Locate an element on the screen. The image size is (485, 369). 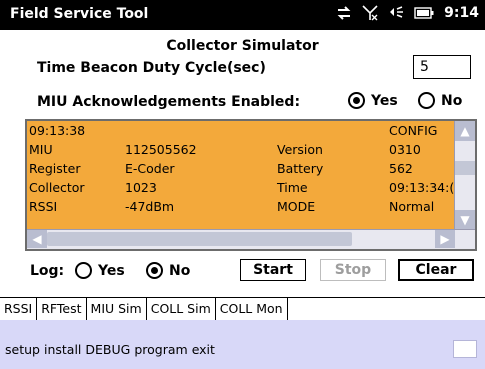
system-tray: 9:14 is located at coordinates (407, 13).